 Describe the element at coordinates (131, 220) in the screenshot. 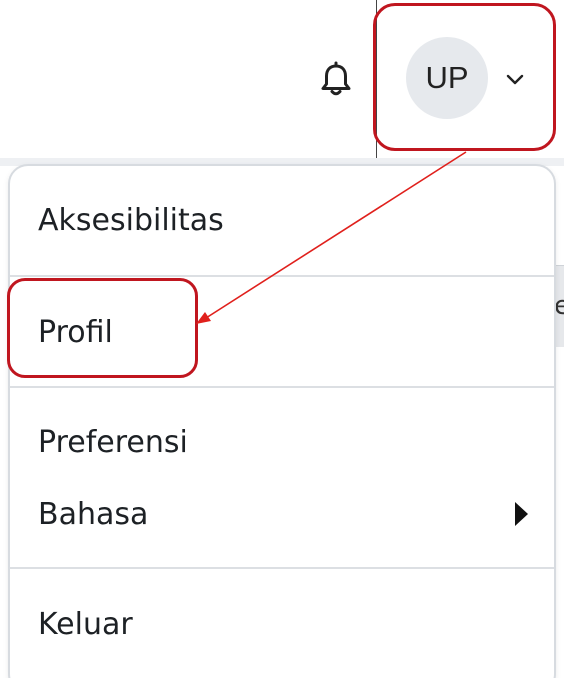

I see `menu-item-label: Aksesibilitas` at that location.